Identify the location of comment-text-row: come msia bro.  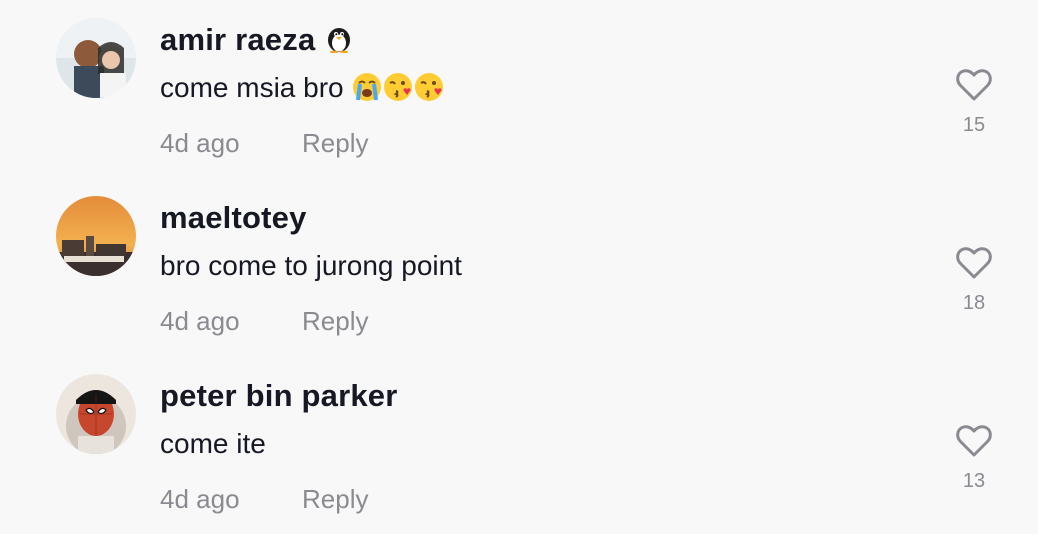
(302, 90).